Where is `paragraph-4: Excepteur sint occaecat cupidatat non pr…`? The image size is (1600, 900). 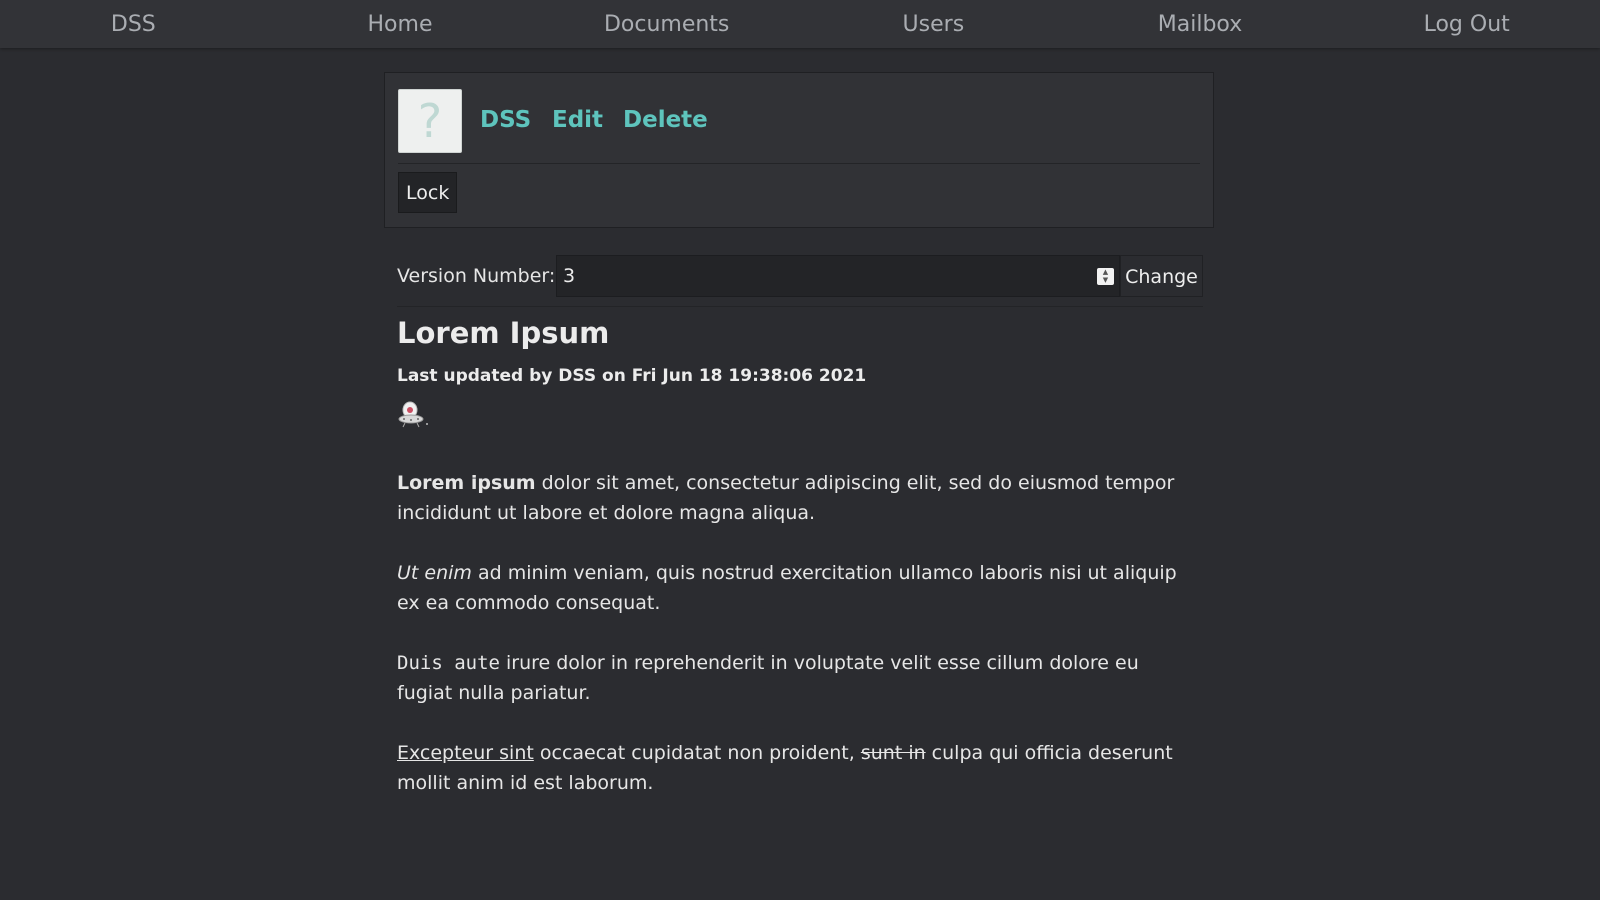 paragraph-4: Excepteur sint occaecat cupidatat non pr… is located at coordinates (797, 768).